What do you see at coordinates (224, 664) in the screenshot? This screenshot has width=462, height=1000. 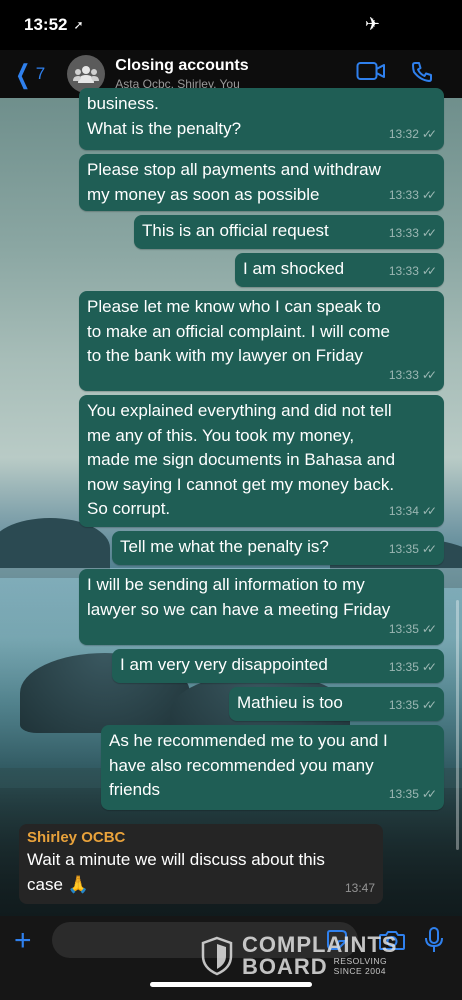 I see `message-text: I am very very disappointed` at bounding box center [224, 664].